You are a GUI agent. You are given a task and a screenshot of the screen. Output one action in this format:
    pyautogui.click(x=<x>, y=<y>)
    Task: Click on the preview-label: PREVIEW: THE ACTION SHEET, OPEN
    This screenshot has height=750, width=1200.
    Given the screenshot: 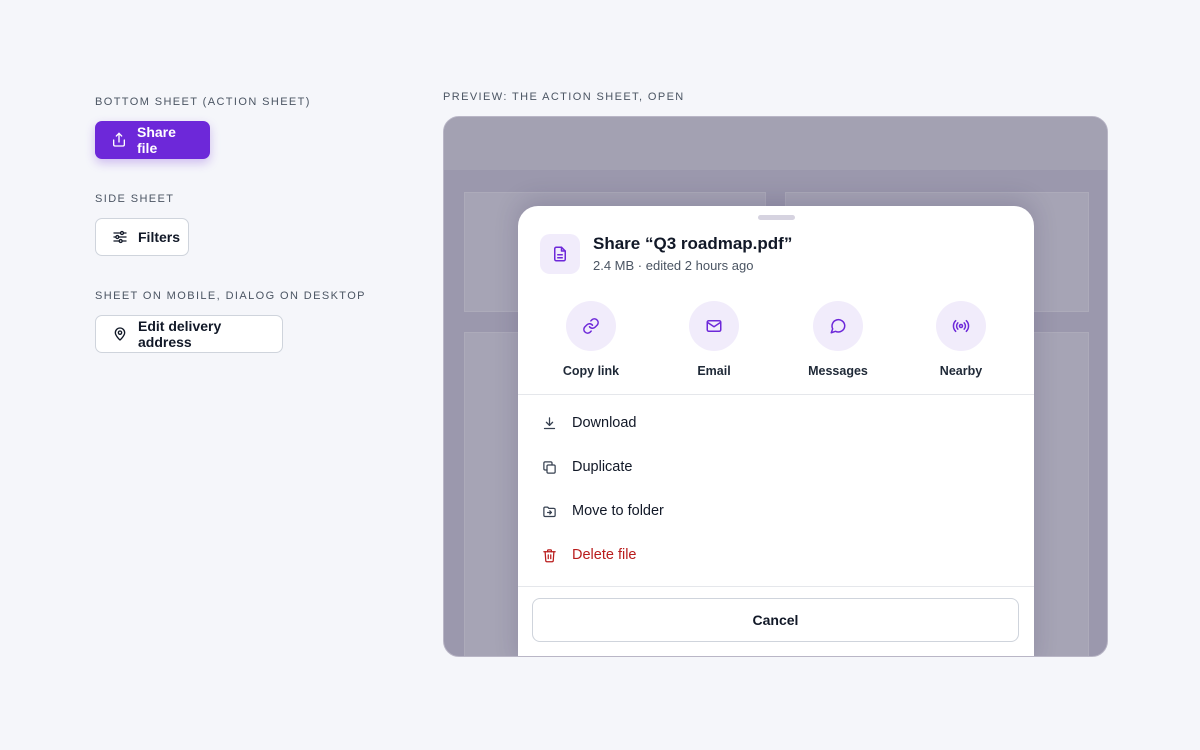 What is the action you would take?
    pyautogui.click(x=564, y=97)
    